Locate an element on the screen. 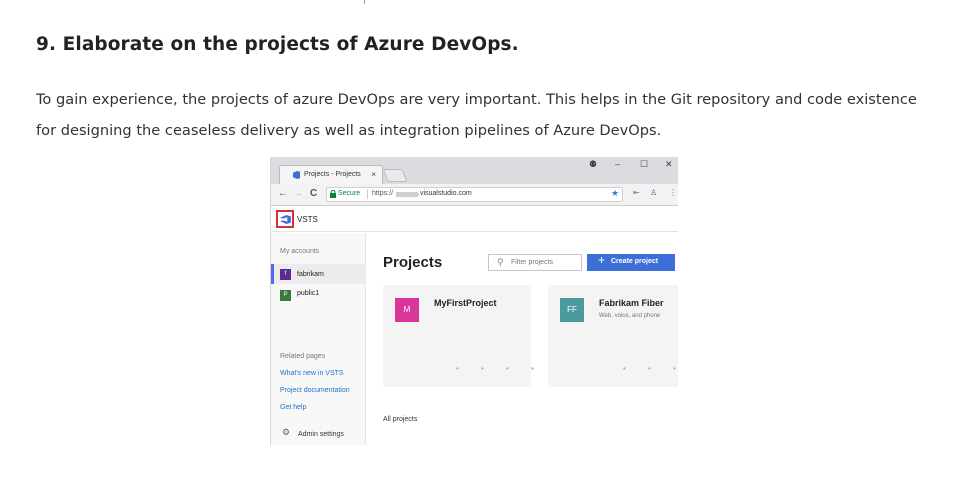 This screenshot has height=486, width=962. close-icon: ✕ is located at coordinates (669, 164).